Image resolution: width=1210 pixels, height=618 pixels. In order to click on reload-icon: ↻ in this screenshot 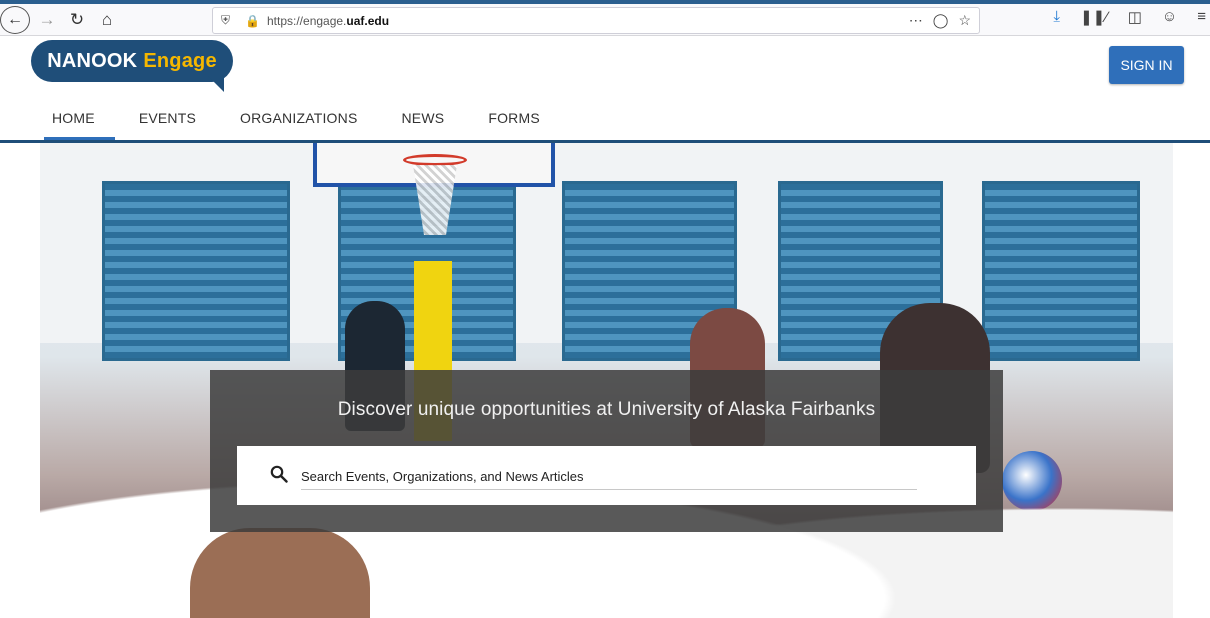, I will do `click(77, 20)`.